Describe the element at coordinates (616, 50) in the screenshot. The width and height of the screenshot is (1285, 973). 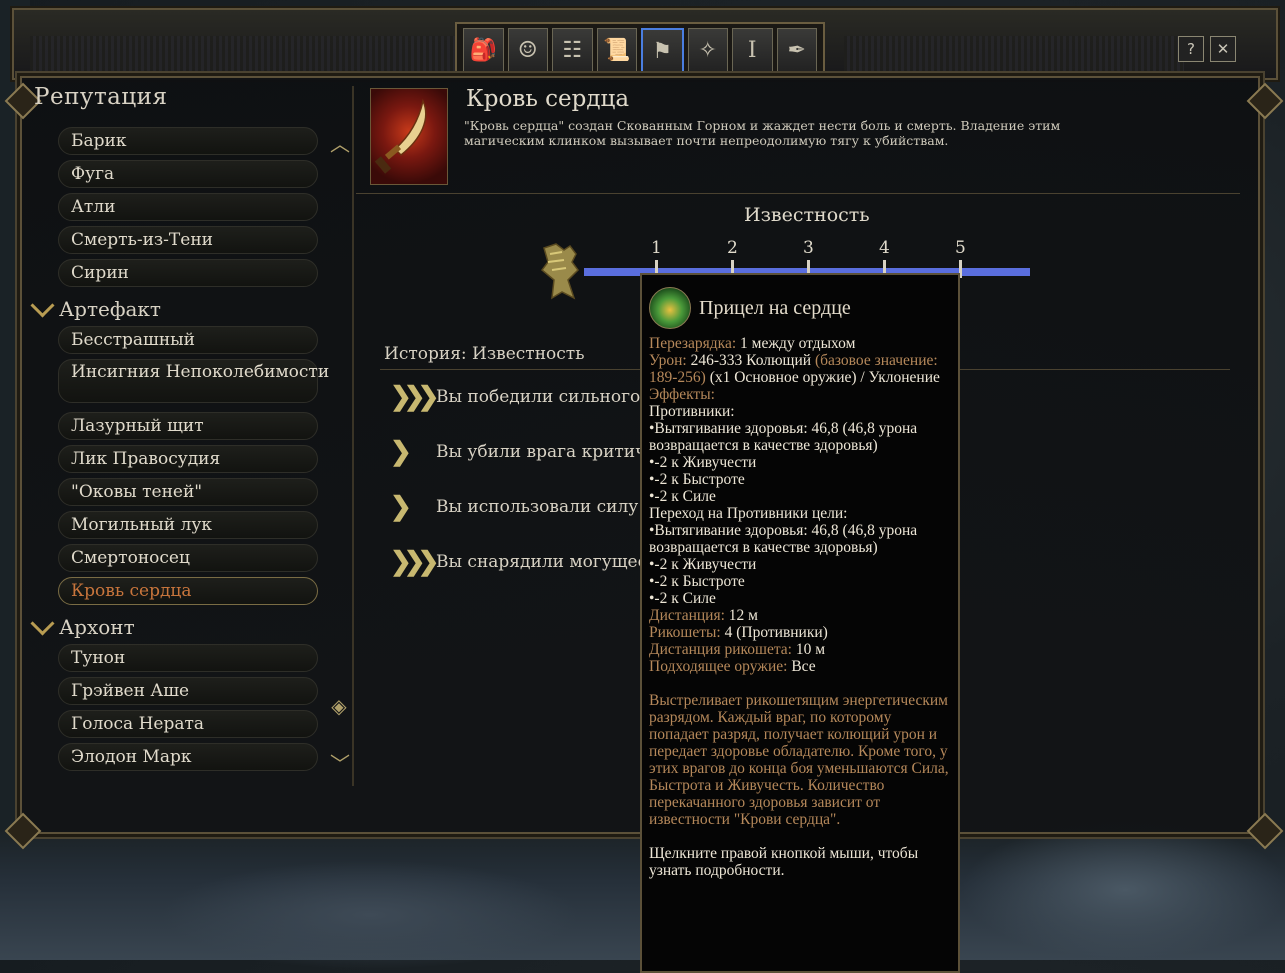
I see `journal-scroll-icon: 📜` at that location.